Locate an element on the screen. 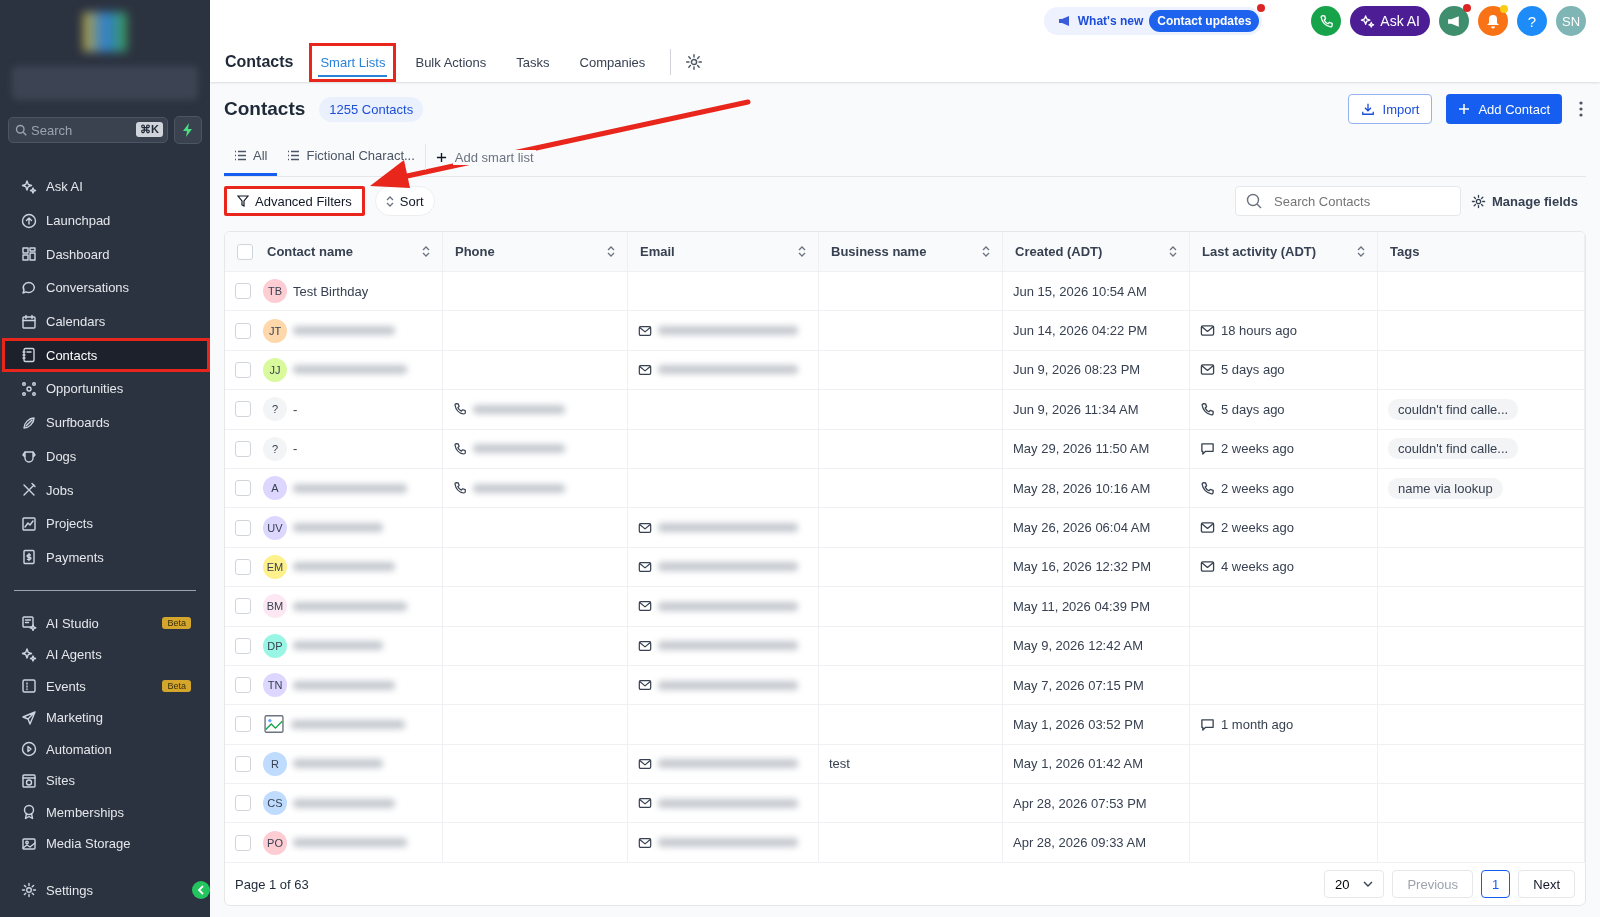 The height and width of the screenshot is (917, 1600). next-button: Next is located at coordinates (1546, 884).